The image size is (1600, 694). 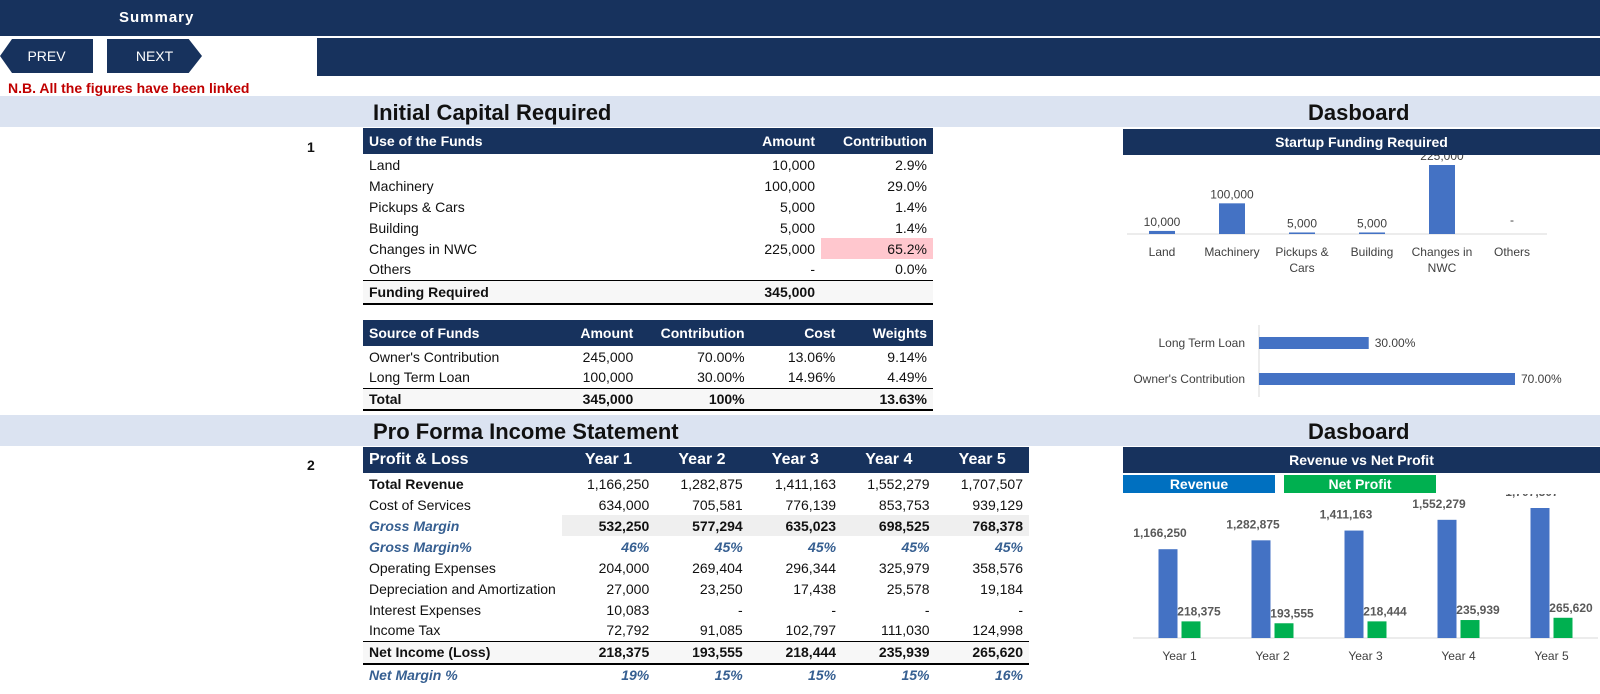 I want to click on pl-value: 72,792, so click(x=628, y=630).